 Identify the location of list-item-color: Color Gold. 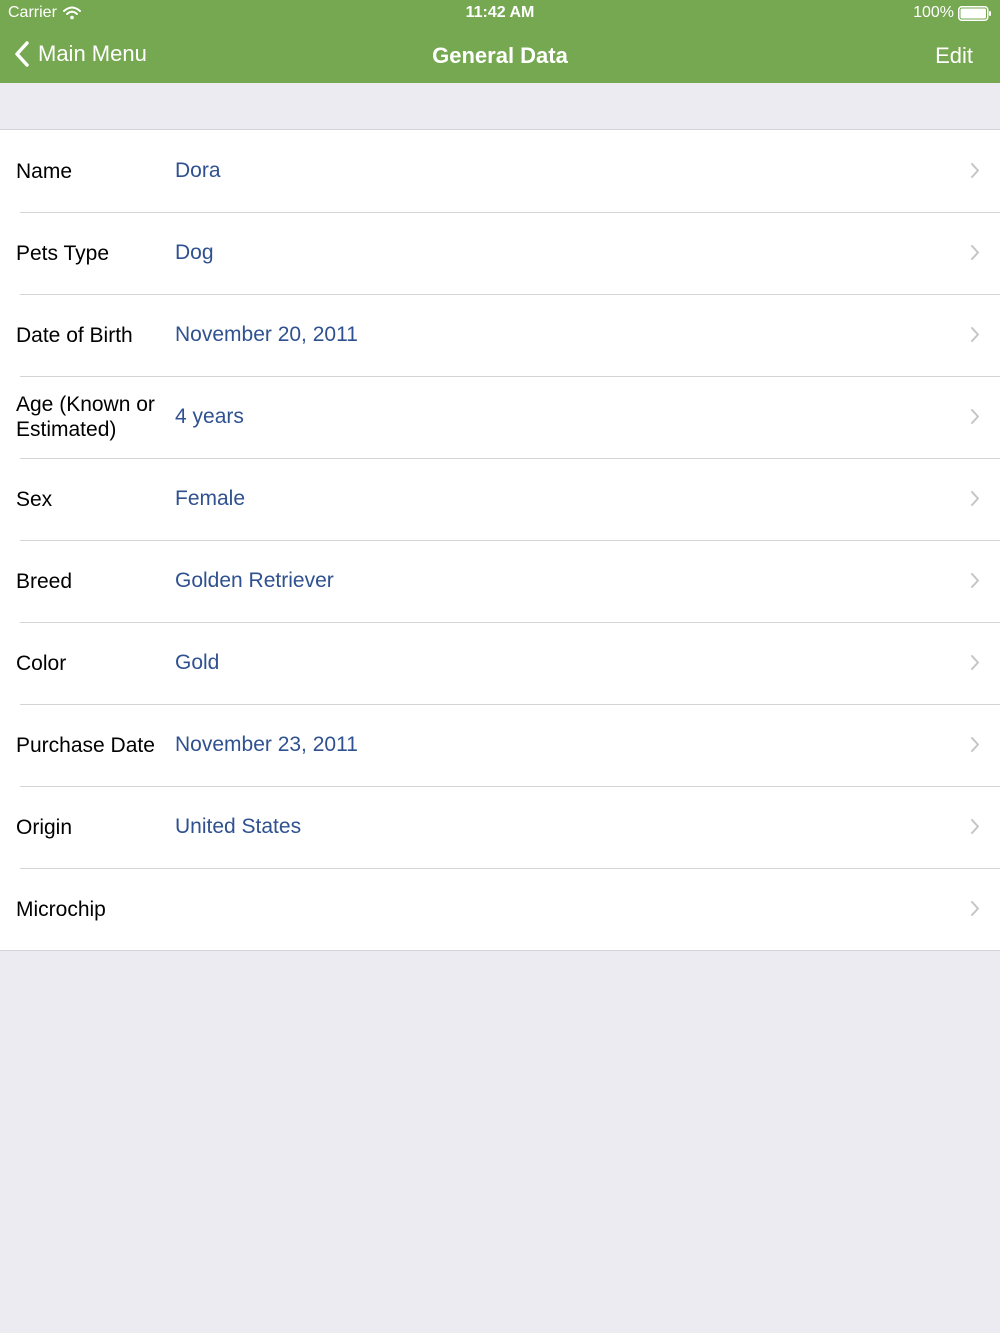
(500, 663).